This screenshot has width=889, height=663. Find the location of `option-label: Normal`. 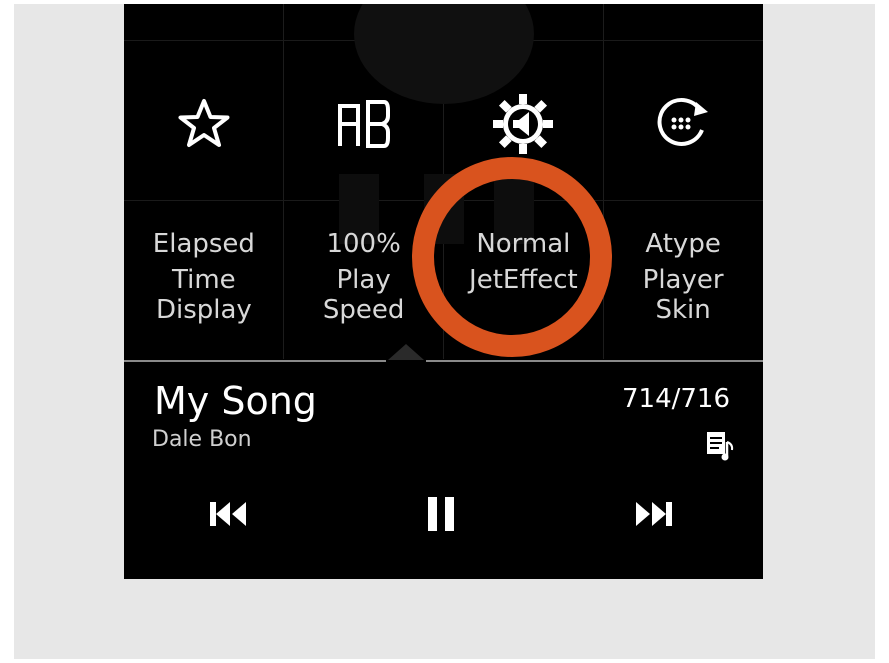

option-label: Normal is located at coordinates (523, 244).